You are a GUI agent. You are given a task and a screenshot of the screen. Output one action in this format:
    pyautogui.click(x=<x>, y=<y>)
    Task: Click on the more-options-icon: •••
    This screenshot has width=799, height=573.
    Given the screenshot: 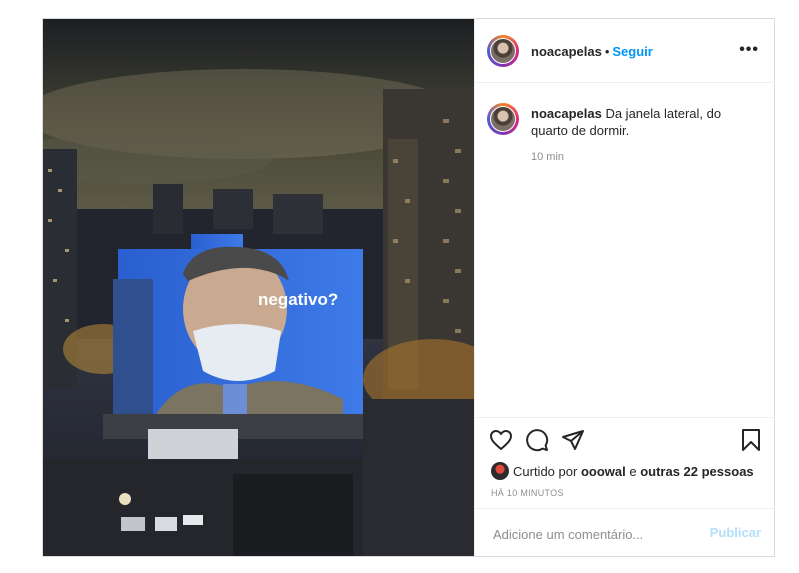 What is the action you would take?
    pyautogui.click(x=749, y=50)
    